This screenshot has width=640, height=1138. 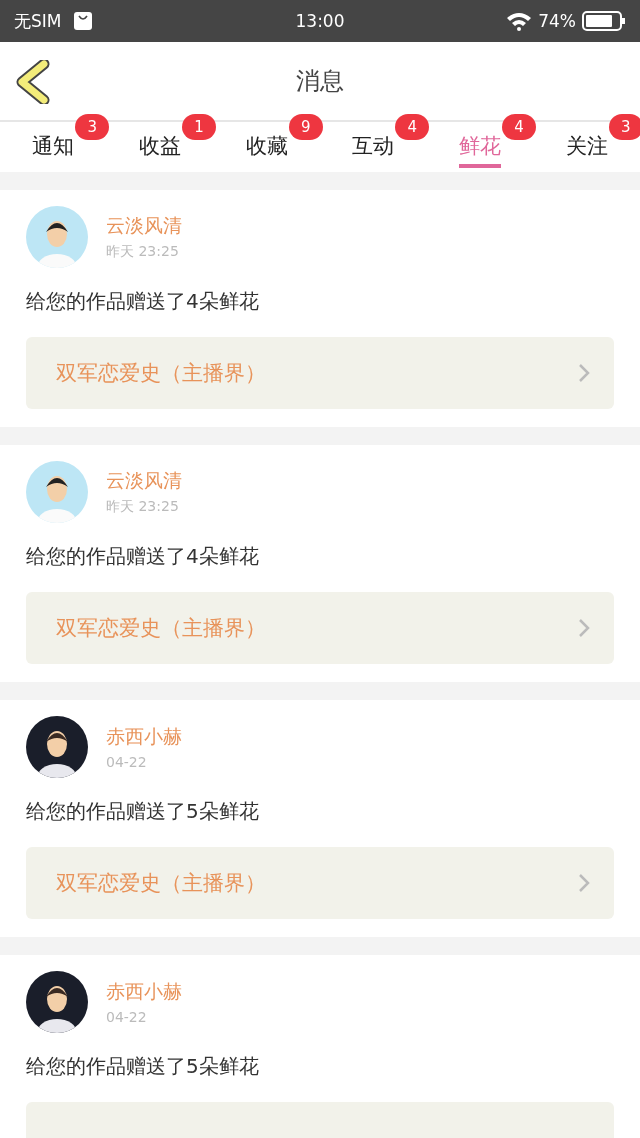 What do you see at coordinates (604, 21) in the screenshot?
I see `battery-icon` at bounding box center [604, 21].